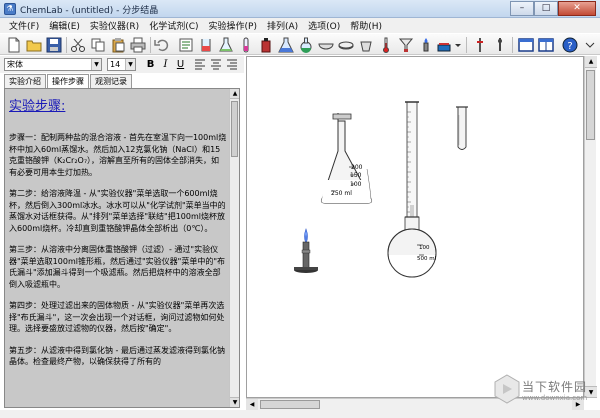 The image size is (600, 418). I want to click on underline-button: U, so click(180, 64).